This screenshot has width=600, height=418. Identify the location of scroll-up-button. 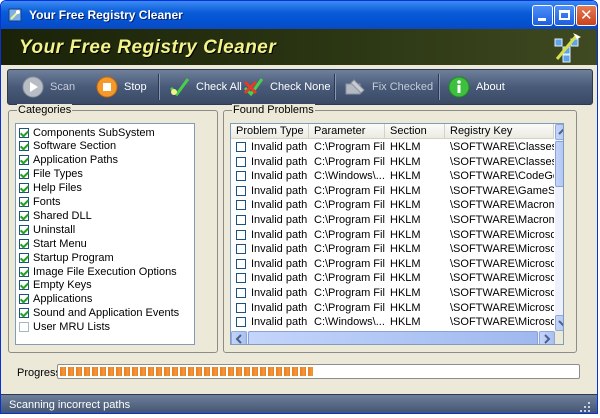
(559, 132).